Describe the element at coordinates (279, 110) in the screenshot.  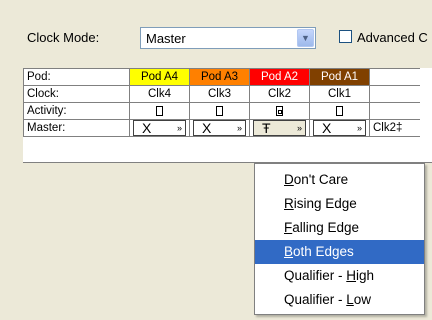
I see `activity-toggling-icon` at that location.